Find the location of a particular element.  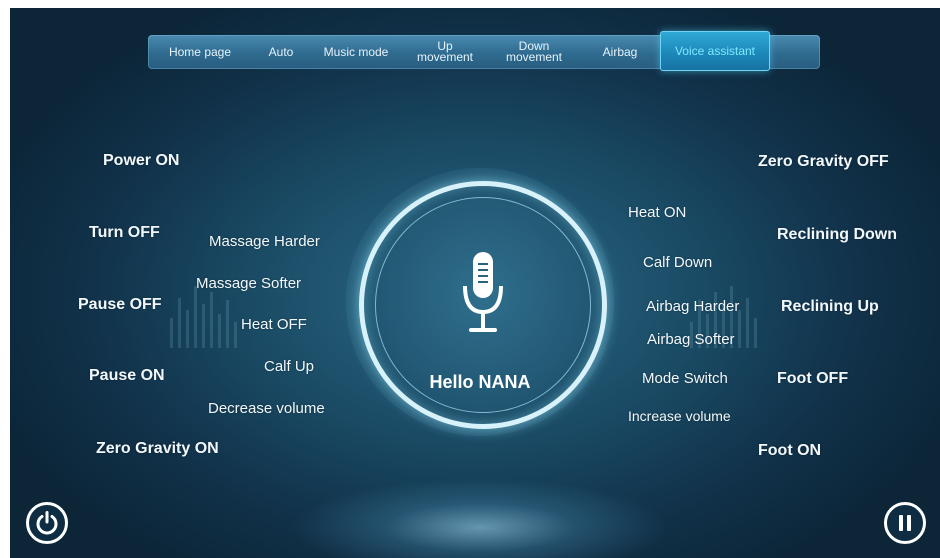

microphone-icon is located at coordinates (483, 292).